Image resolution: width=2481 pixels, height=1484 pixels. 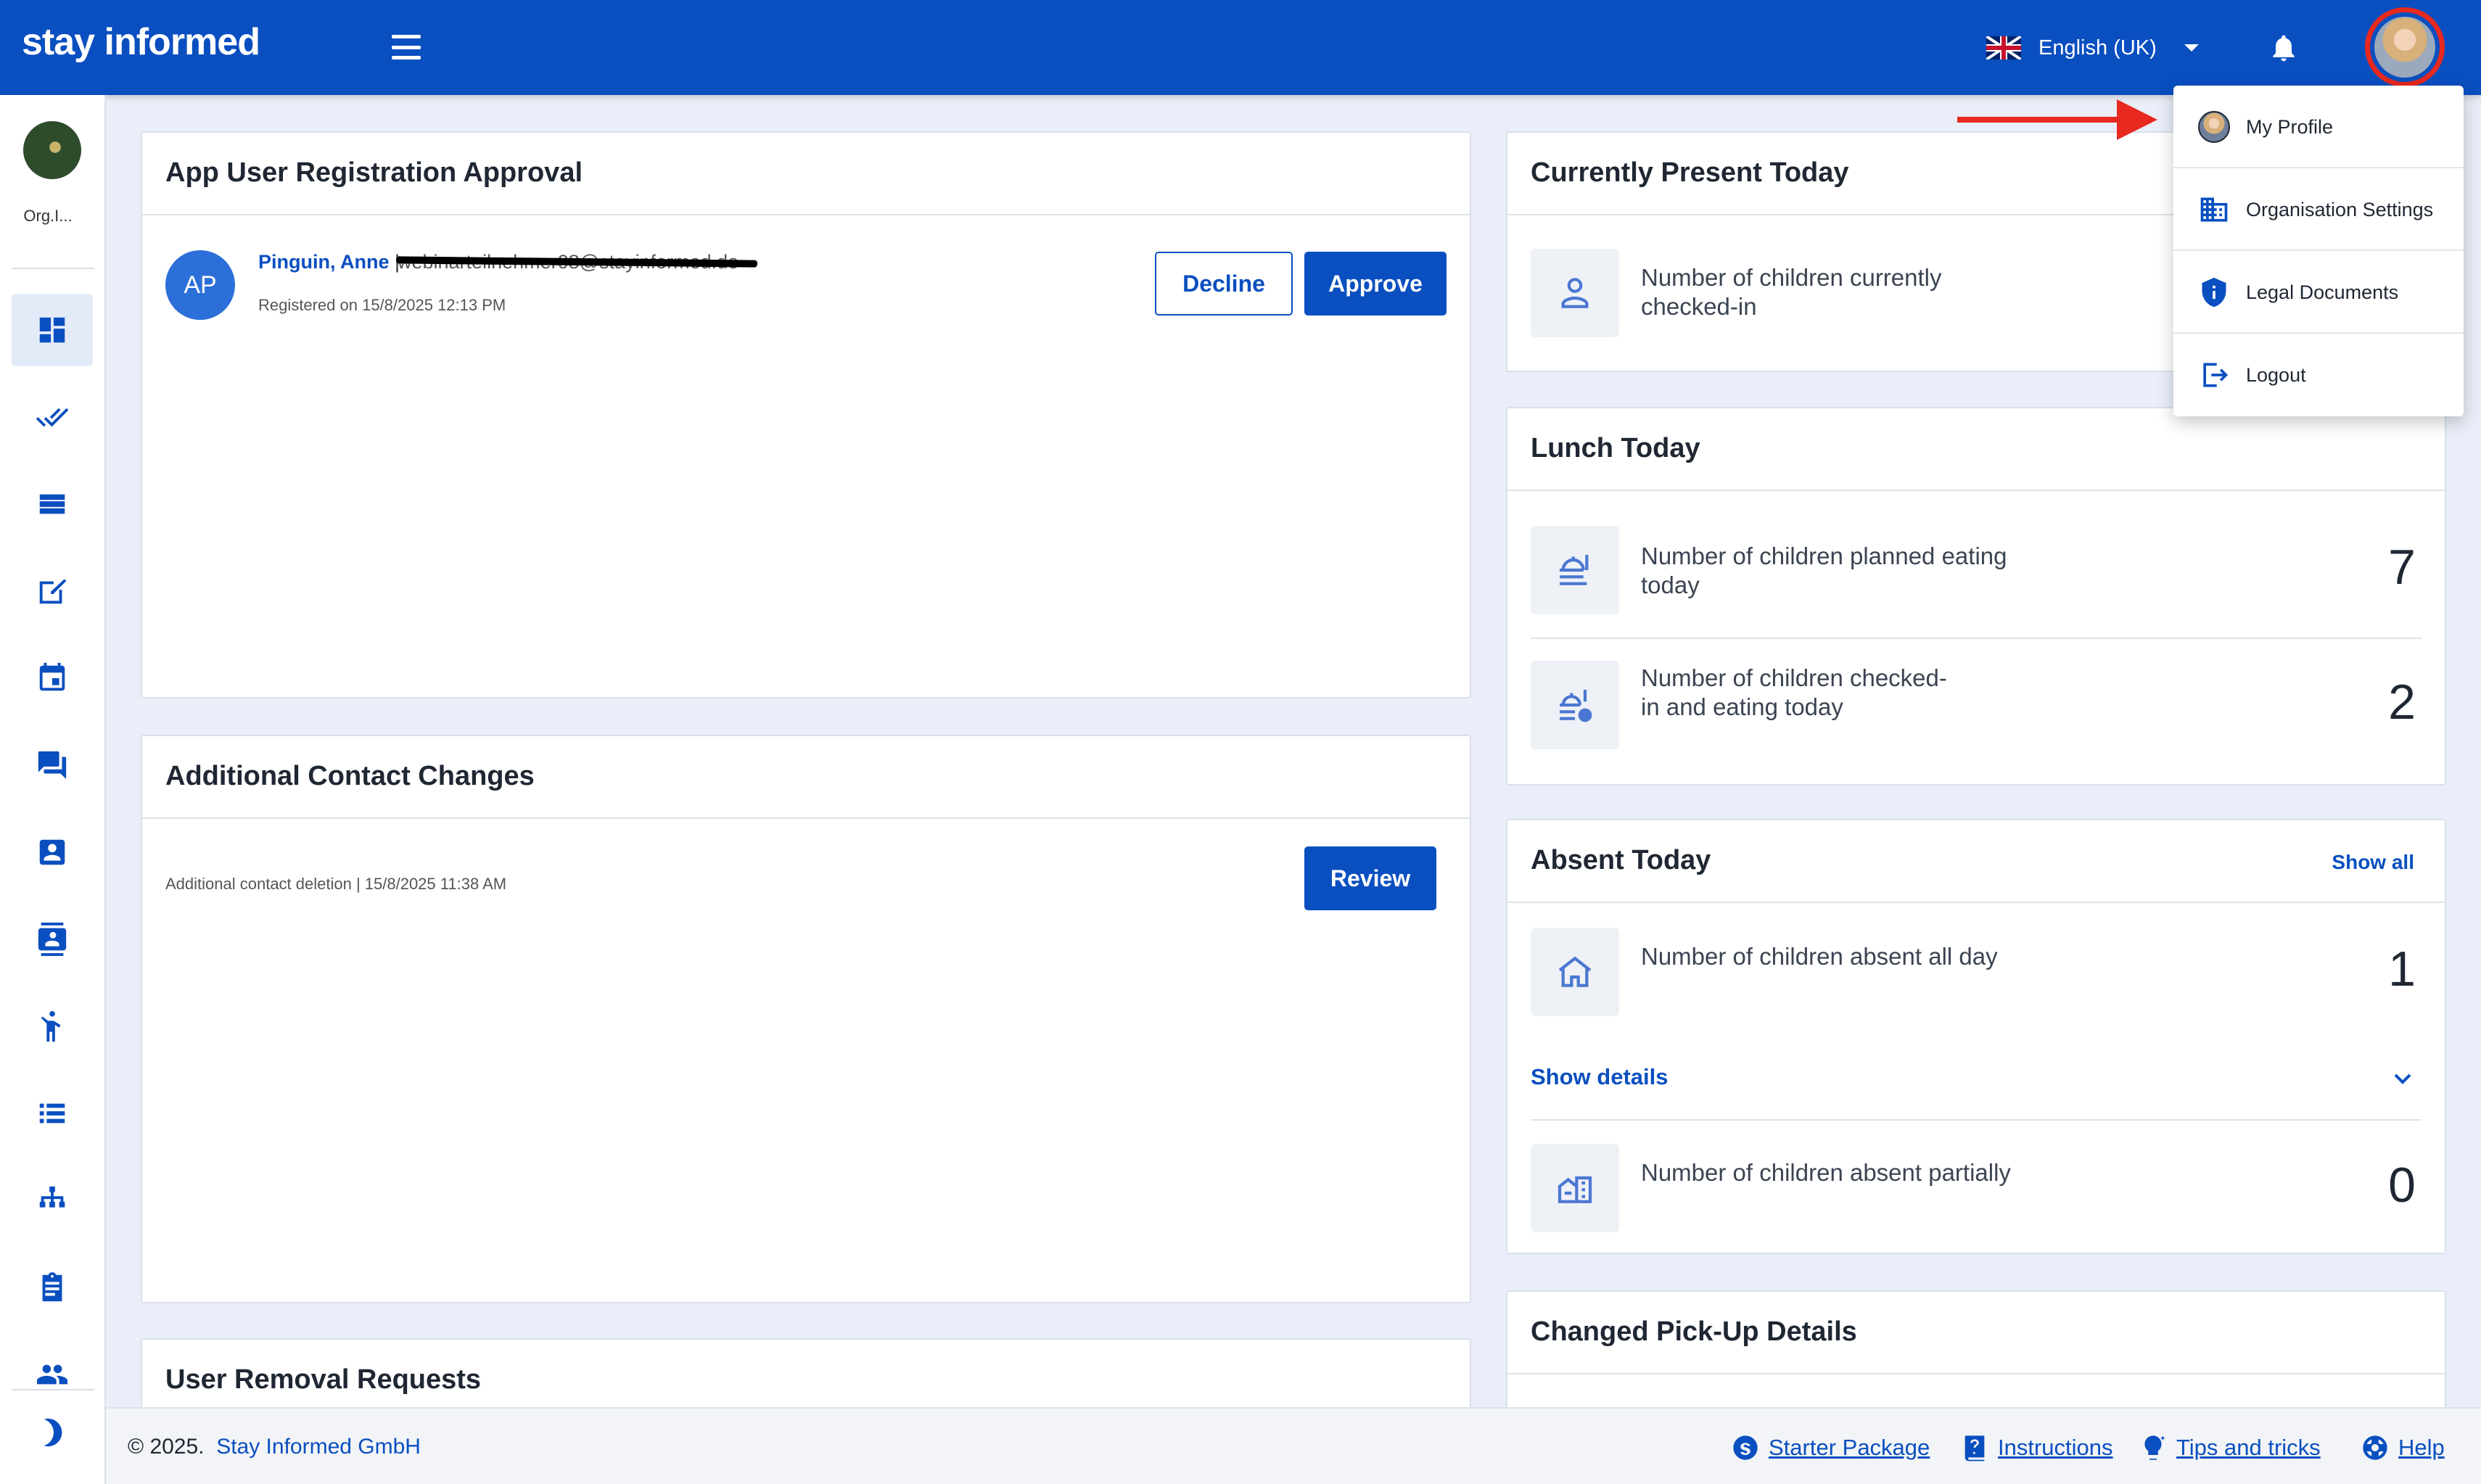 I want to click on show-details-toggle: Show details, so click(x=1600, y=1077).